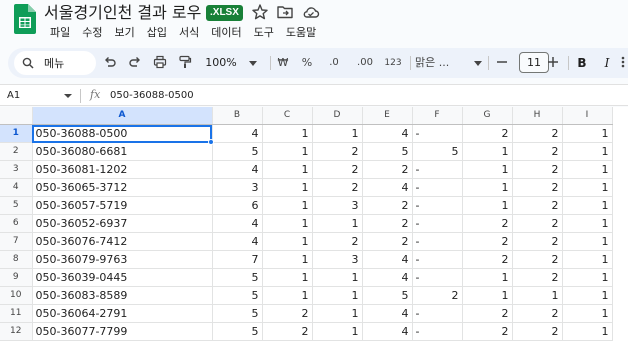 The height and width of the screenshot is (343, 628). What do you see at coordinates (16, 116) in the screenshot?
I see `select-all-corner` at bounding box center [16, 116].